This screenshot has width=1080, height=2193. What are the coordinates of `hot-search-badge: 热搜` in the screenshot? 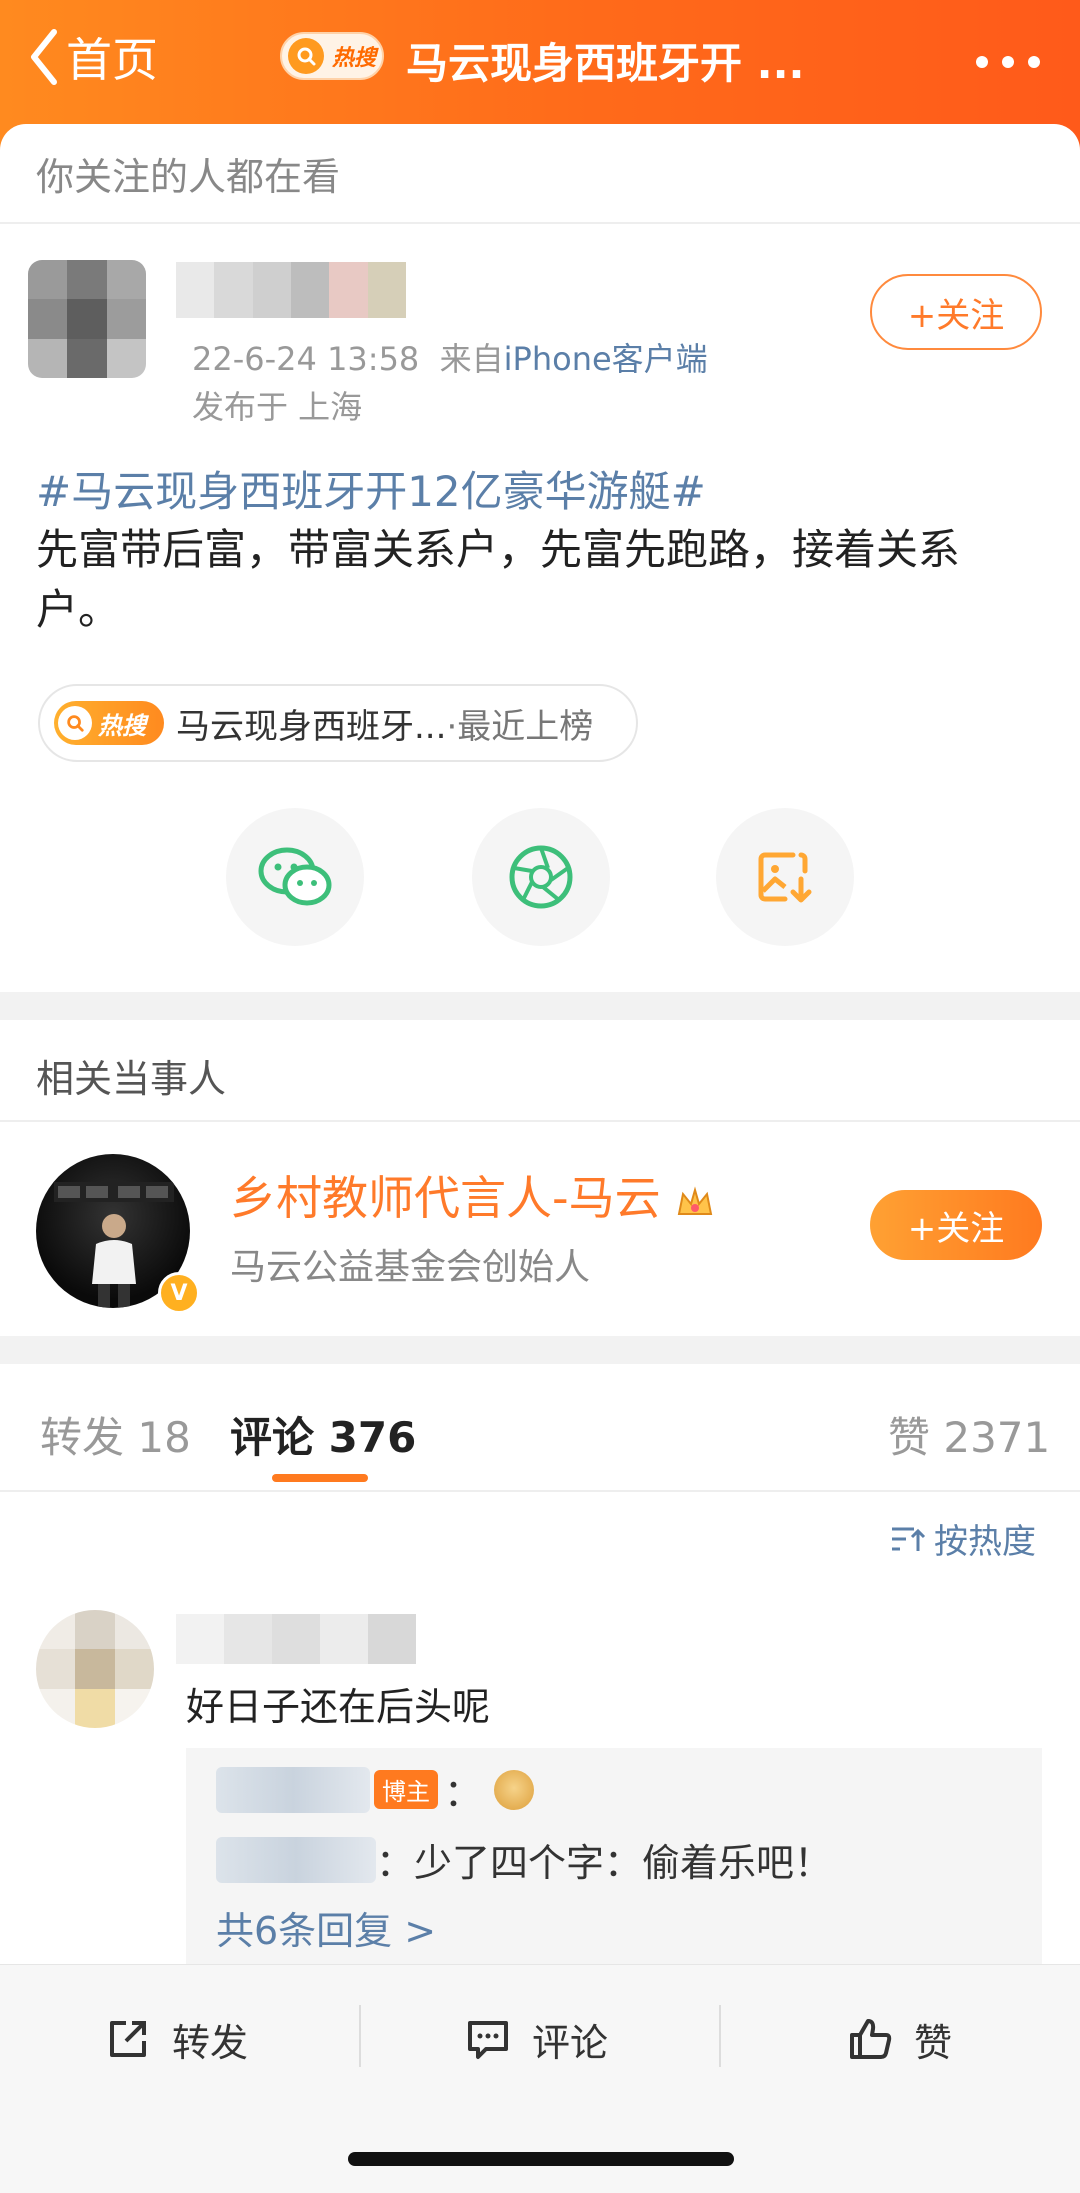 It's located at (332, 56).